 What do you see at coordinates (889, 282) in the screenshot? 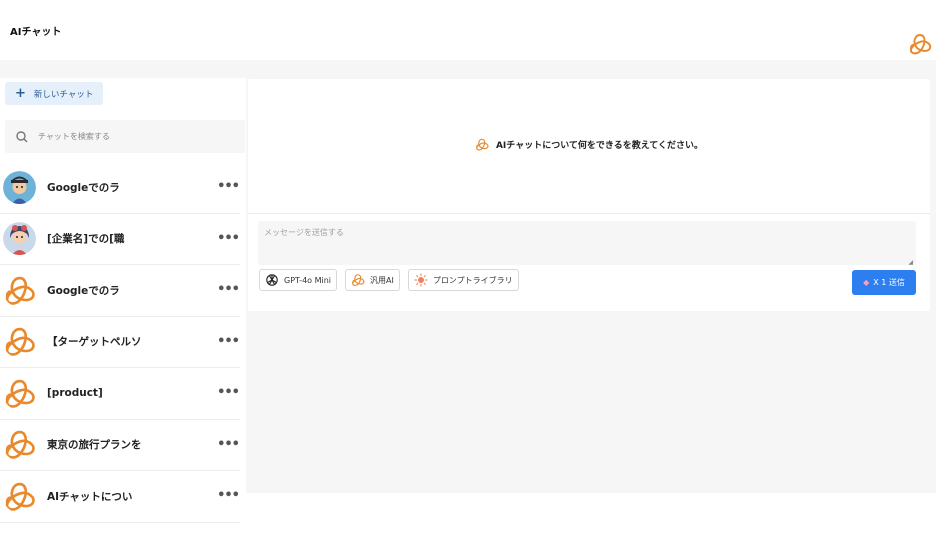
I see `send-label: X 1 送信` at bounding box center [889, 282].